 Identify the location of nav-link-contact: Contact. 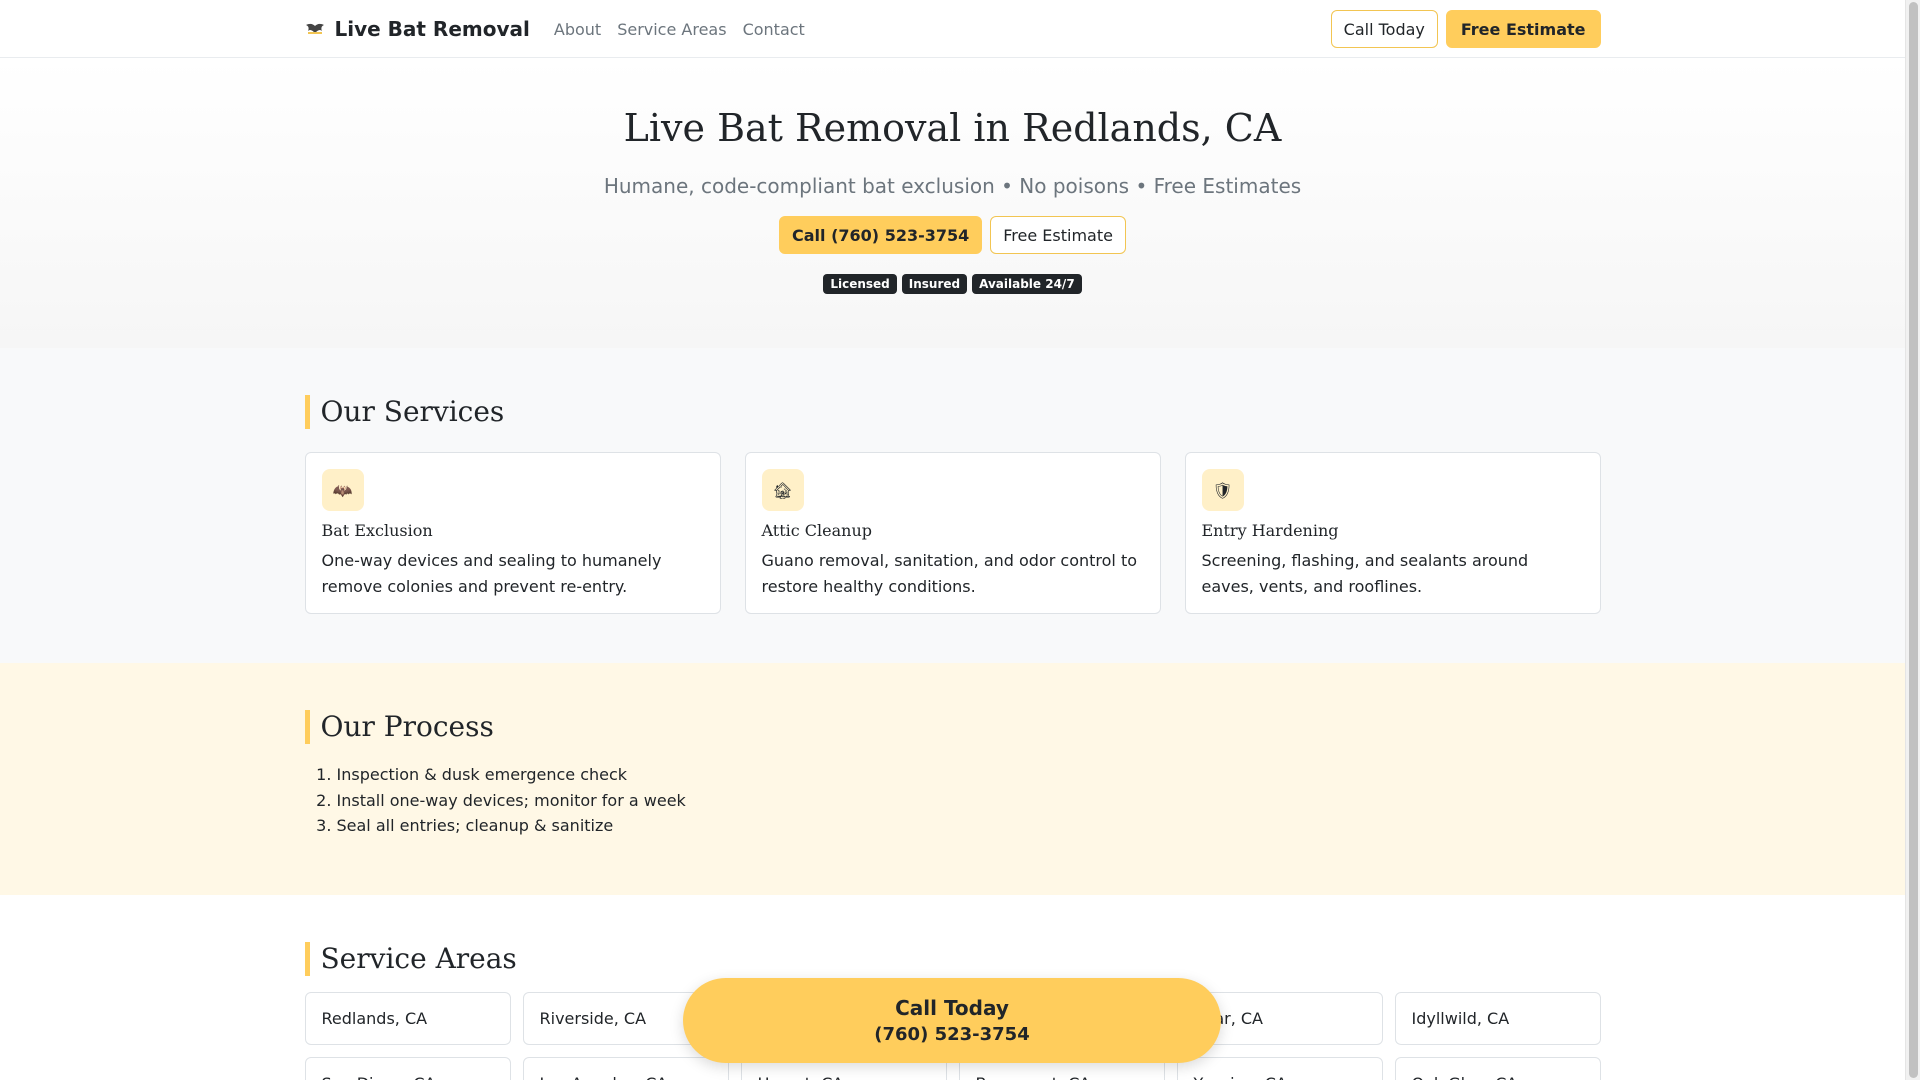
(774, 29).